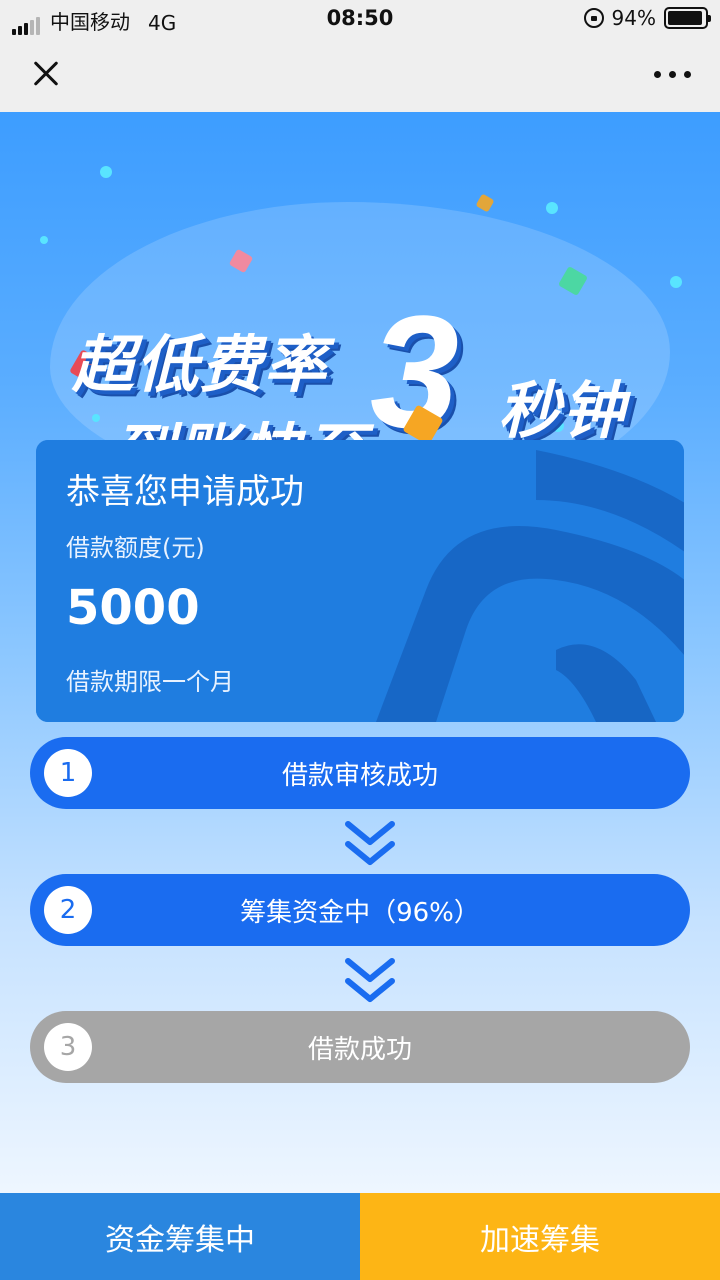 The height and width of the screenshot is (1280, 720). I want to click on close-icon, so click(48, 74).